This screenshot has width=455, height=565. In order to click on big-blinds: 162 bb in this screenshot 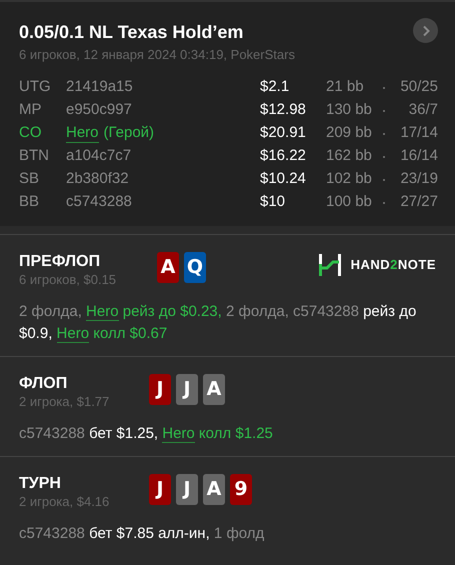, I will do `click(349, 155)`.